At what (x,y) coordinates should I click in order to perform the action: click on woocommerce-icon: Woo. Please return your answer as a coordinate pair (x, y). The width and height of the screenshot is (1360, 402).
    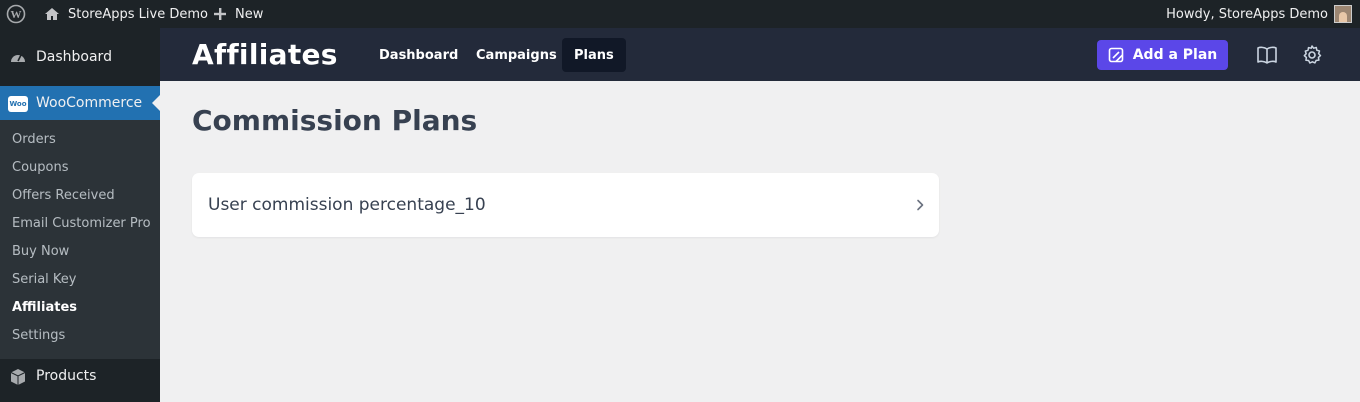
    Looking at the image, I should click on (18, 104).